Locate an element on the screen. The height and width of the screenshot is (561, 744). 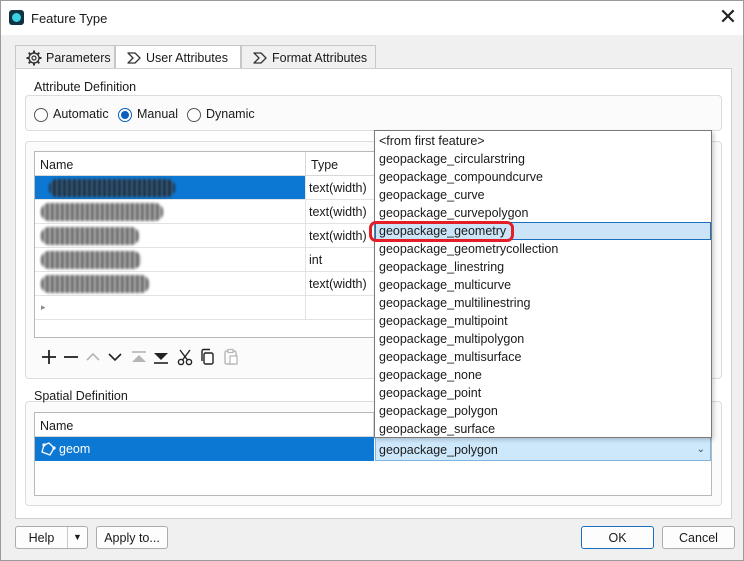
dropdown-option: geopackage_polygon is located at coordinates (543, 411).